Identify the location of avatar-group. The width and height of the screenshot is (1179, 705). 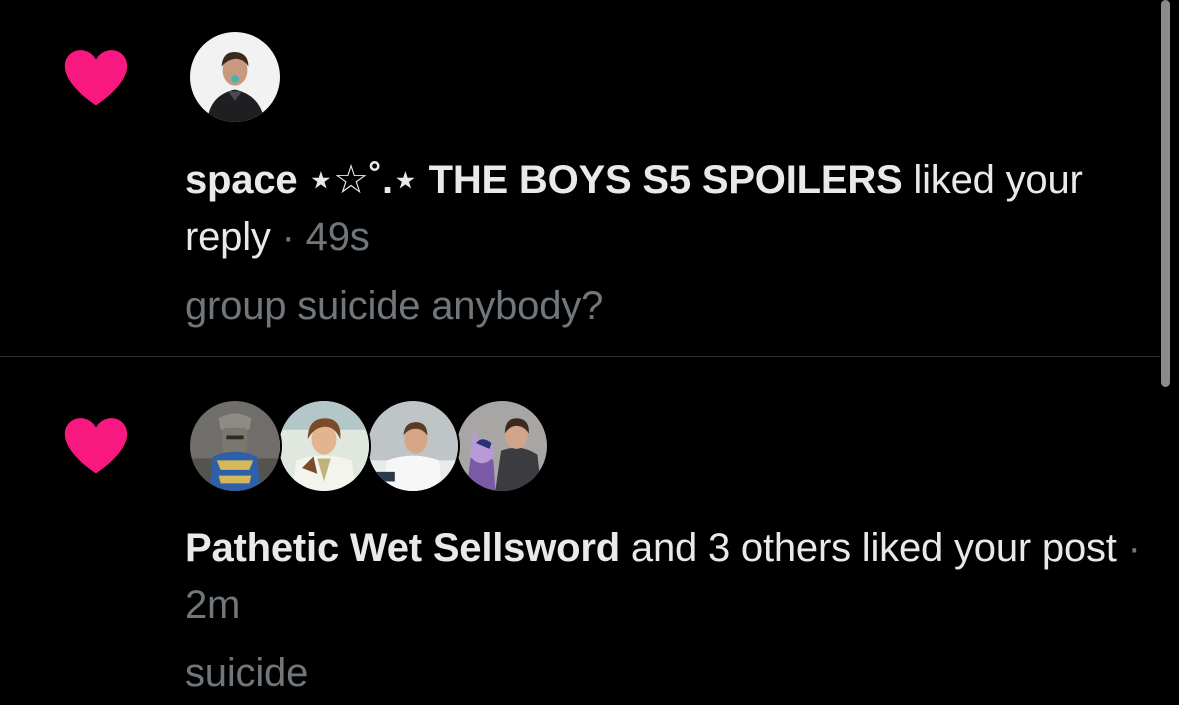
(373, 447).